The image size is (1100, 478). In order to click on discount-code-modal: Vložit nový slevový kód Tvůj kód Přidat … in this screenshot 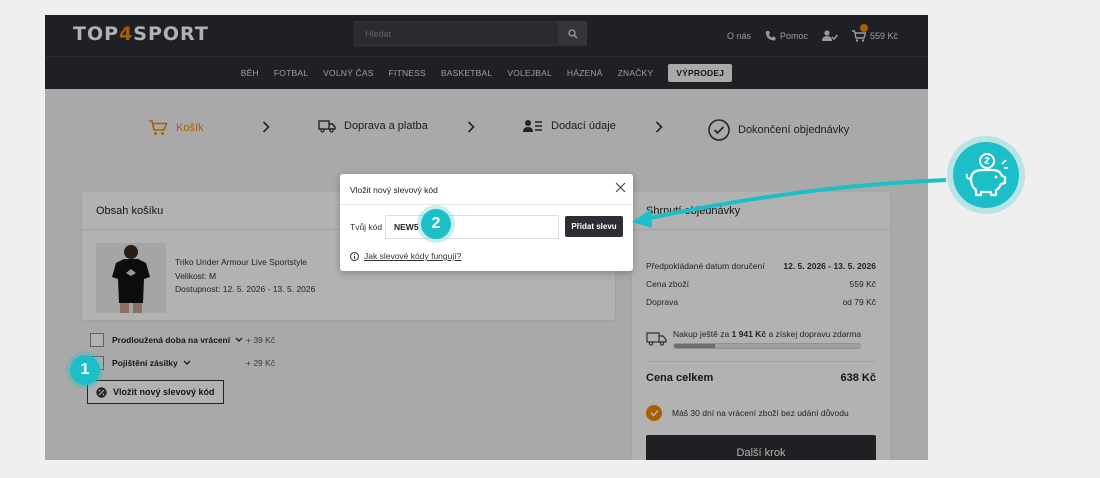, I will do `click(486, 222)`.